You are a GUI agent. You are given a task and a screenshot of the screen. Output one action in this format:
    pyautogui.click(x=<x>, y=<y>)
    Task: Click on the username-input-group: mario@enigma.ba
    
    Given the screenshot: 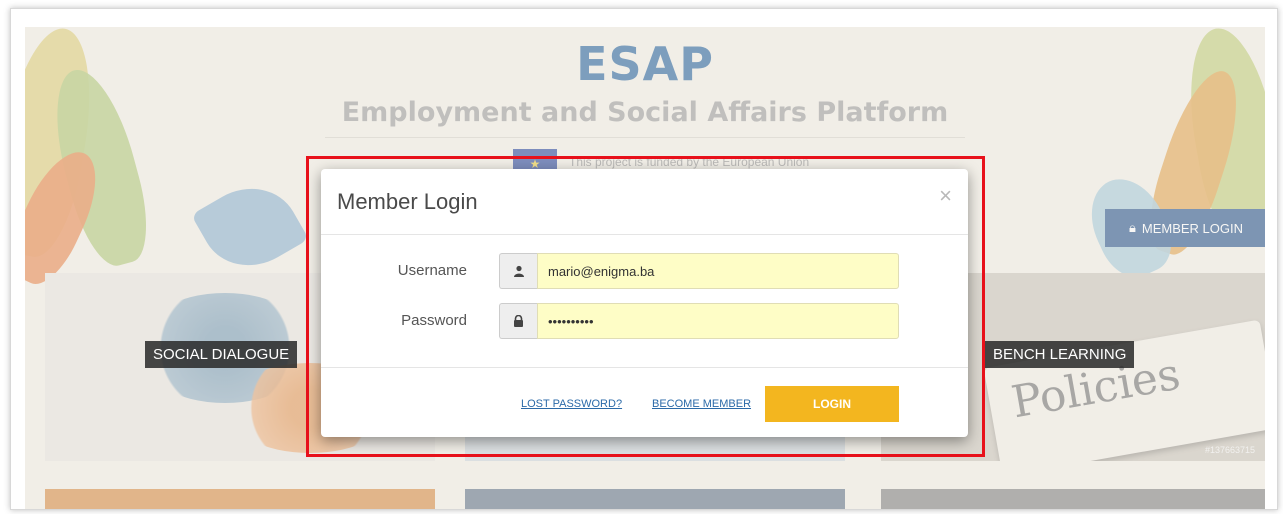 What is the action you would take?
    pyautogui.click(x=699, y=271)
    